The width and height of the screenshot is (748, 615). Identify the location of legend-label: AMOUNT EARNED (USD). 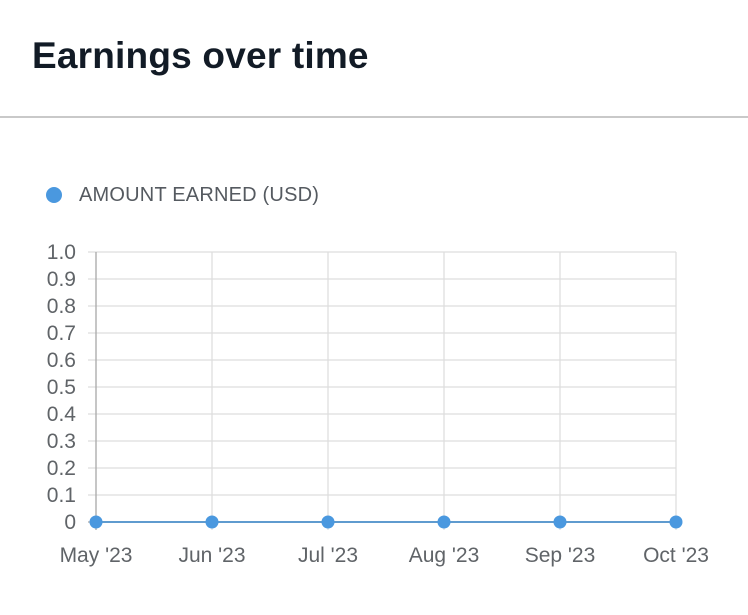
(199, 194).